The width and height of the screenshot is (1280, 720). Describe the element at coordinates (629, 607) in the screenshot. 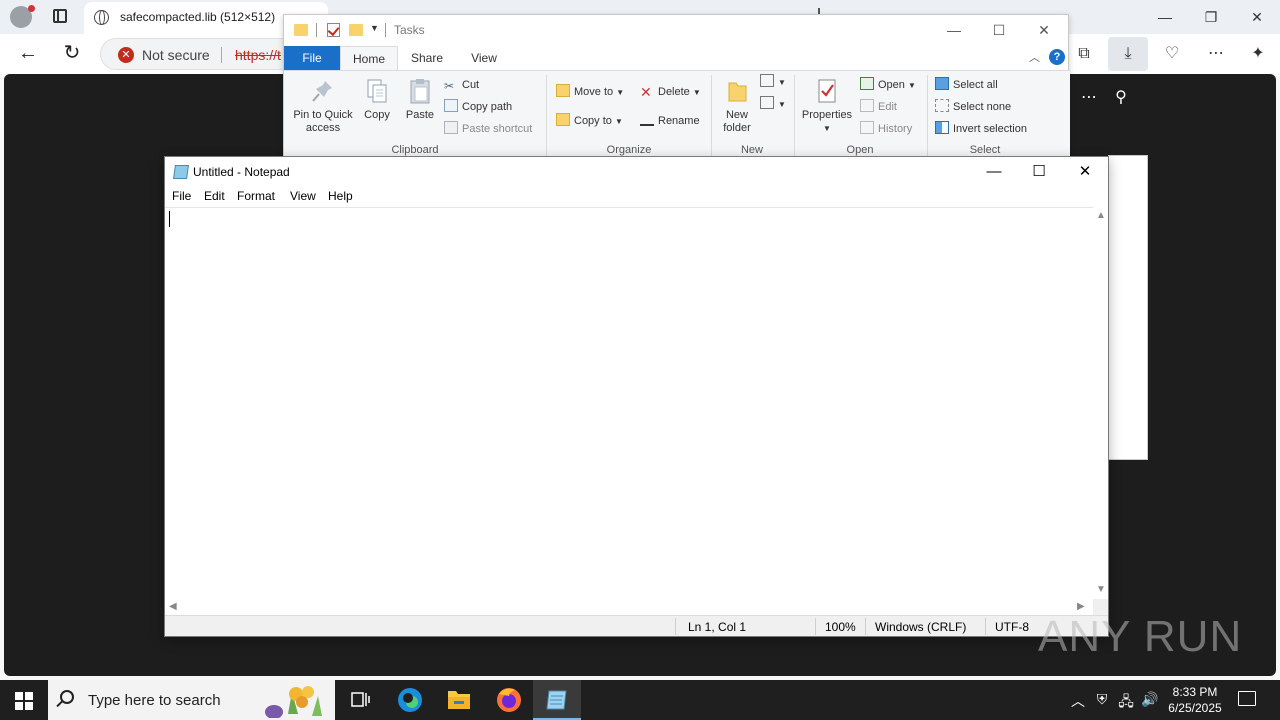

I see `horizontal-scrollbar: ◀ ▶` at that location.